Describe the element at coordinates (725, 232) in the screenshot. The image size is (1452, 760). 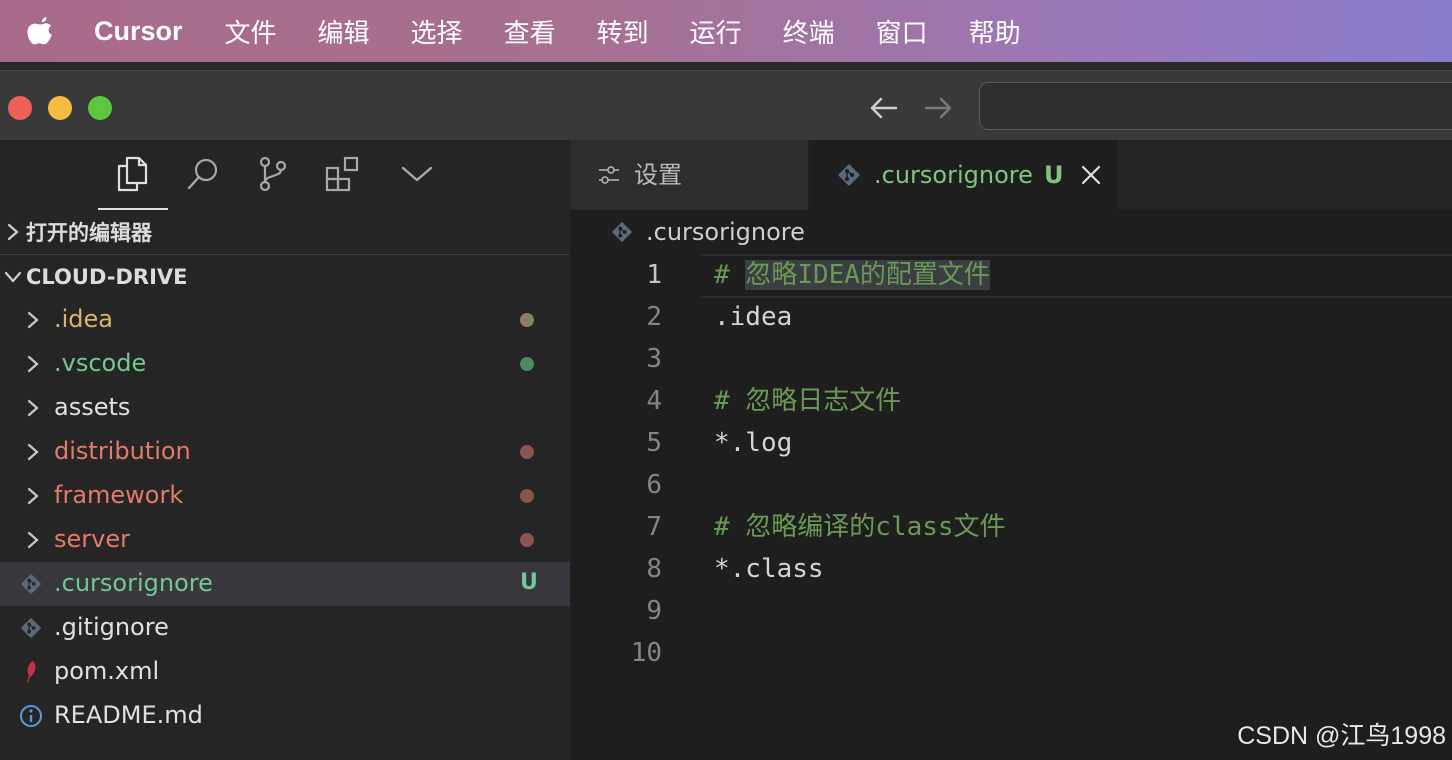
I see `breadcrumb-file: .cursorignore` at that location.